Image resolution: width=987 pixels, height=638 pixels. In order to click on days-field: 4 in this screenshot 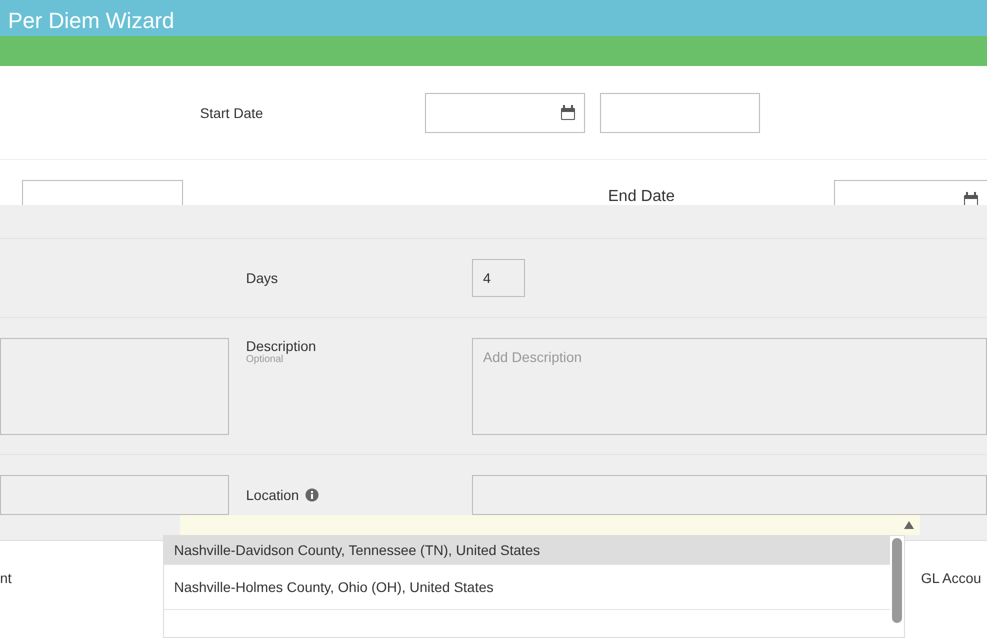, I will do `click(498, 278)`.